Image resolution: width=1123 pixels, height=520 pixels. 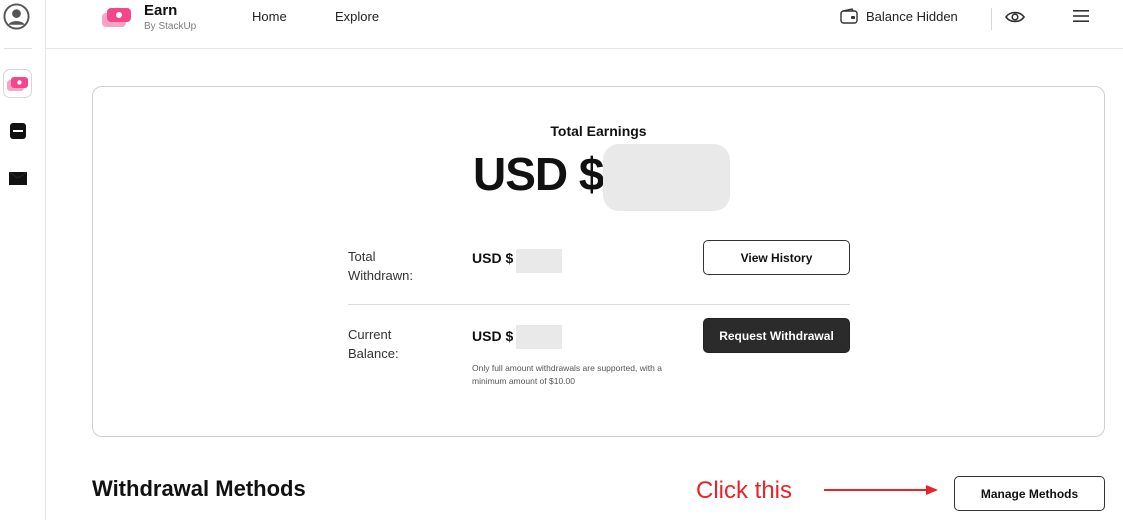 I want to click on wallet-icon, so click(x=849, y=16).